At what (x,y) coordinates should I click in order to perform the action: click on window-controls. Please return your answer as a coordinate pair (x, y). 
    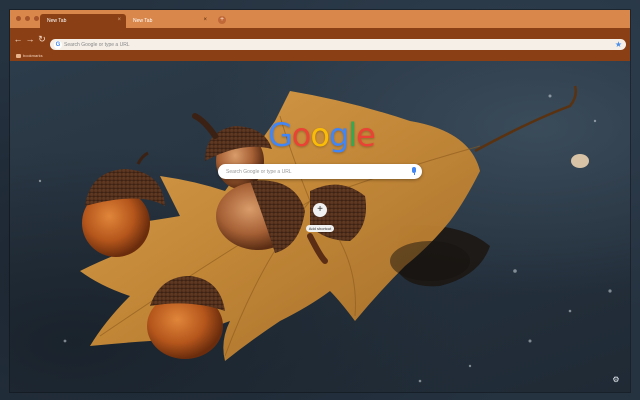
    Looking at the image, I should click on (27, 18).